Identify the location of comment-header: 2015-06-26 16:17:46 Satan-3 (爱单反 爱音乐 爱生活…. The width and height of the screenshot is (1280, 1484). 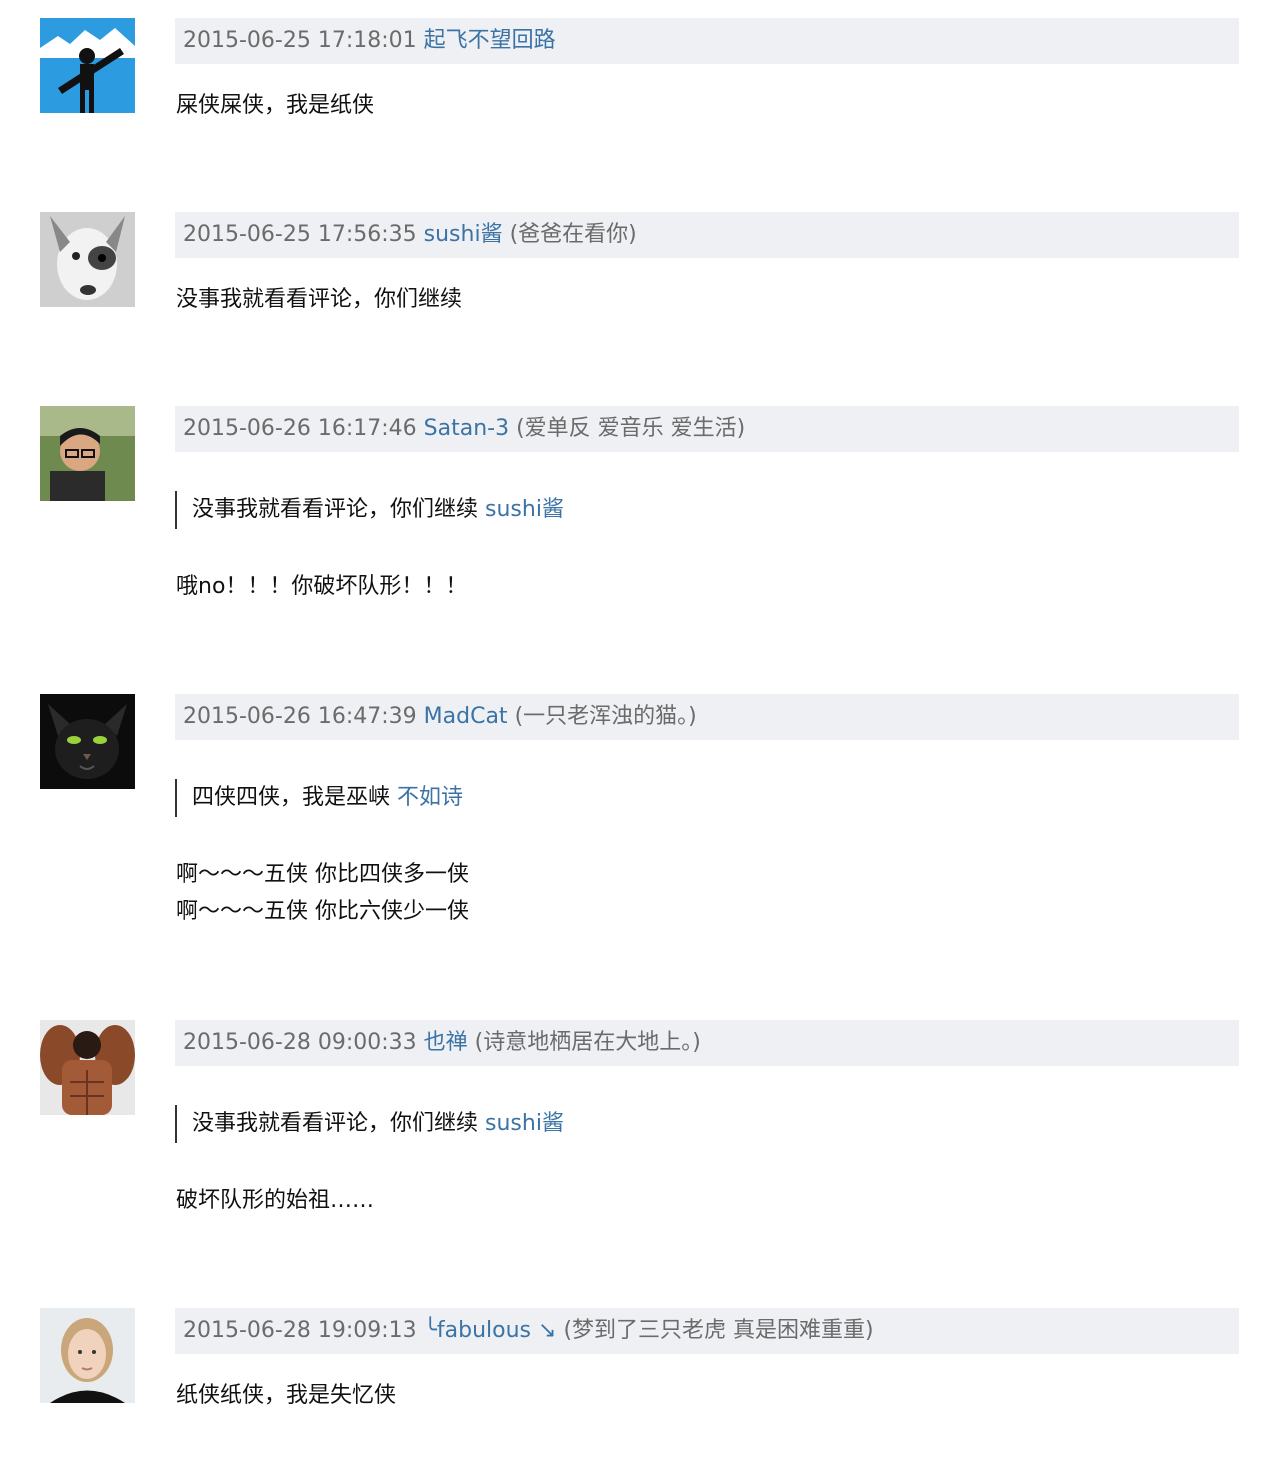
(707, 429).